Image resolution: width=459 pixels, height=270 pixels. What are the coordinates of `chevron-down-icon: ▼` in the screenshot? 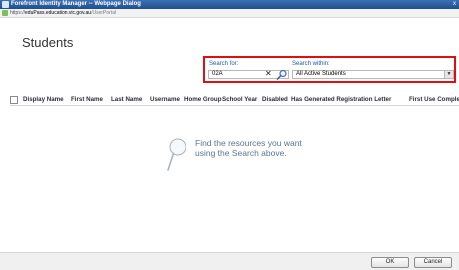 It's located at (448, 74).